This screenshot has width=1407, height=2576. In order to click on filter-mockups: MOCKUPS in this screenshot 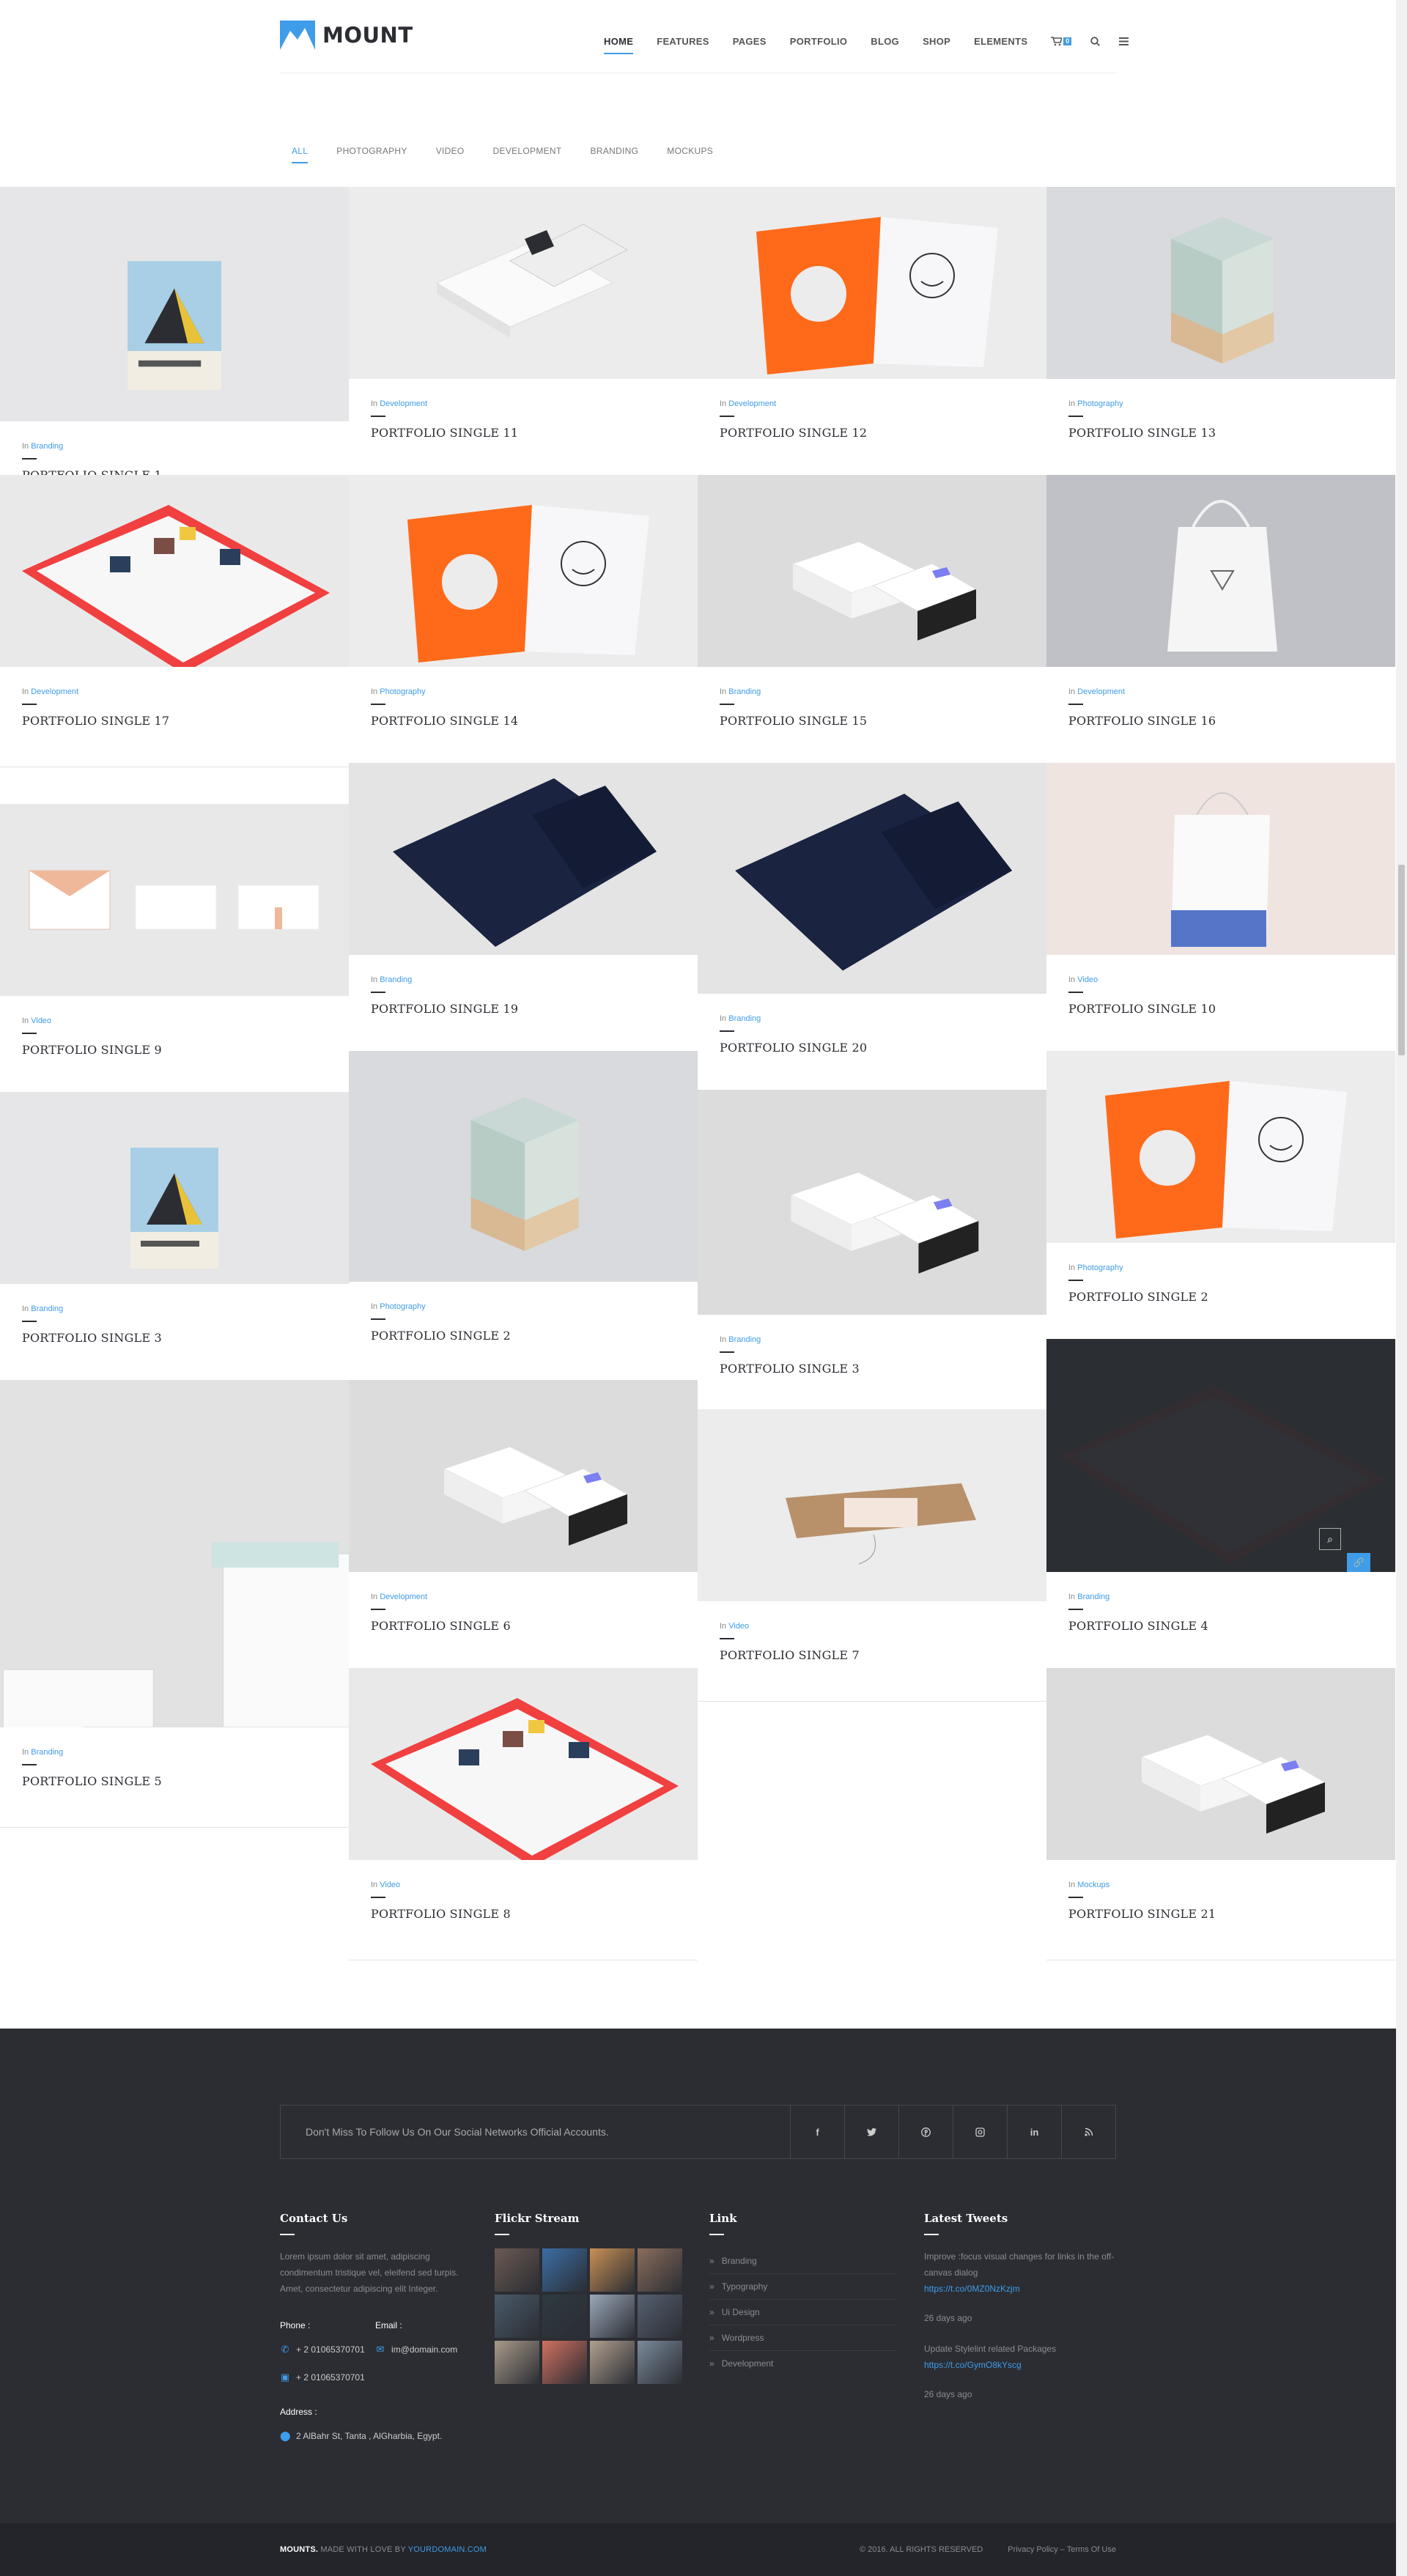, I will do `click(690, 151)`.